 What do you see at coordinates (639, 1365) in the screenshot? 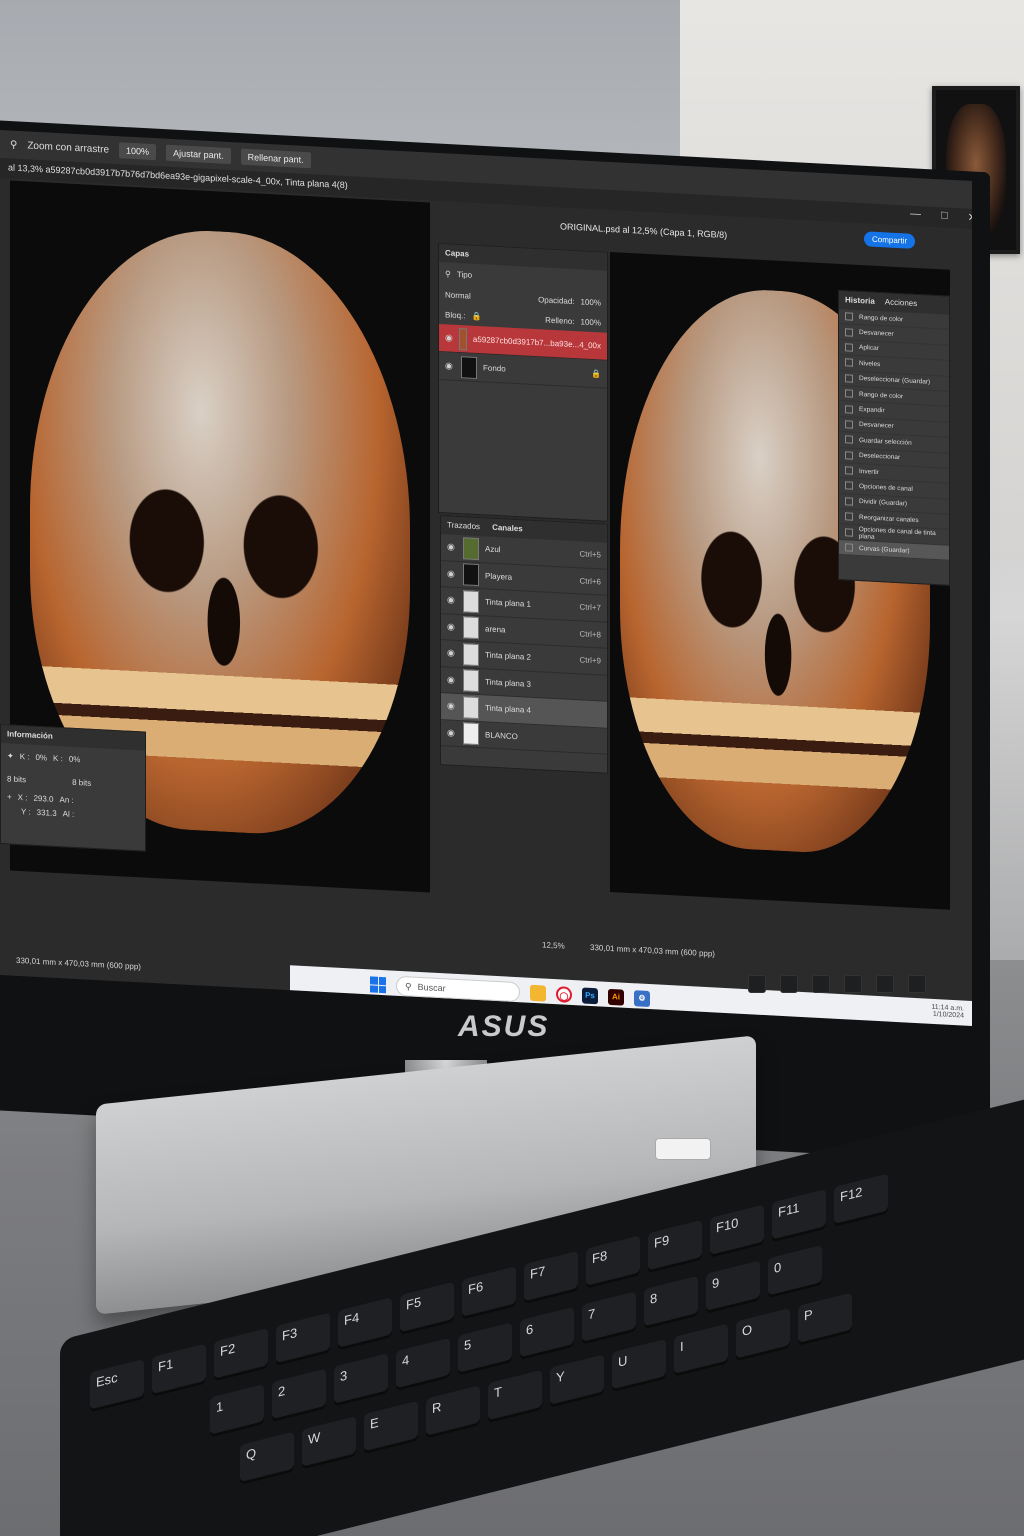
I see `keyboard-key: U` at bounding box center [639, 1365].